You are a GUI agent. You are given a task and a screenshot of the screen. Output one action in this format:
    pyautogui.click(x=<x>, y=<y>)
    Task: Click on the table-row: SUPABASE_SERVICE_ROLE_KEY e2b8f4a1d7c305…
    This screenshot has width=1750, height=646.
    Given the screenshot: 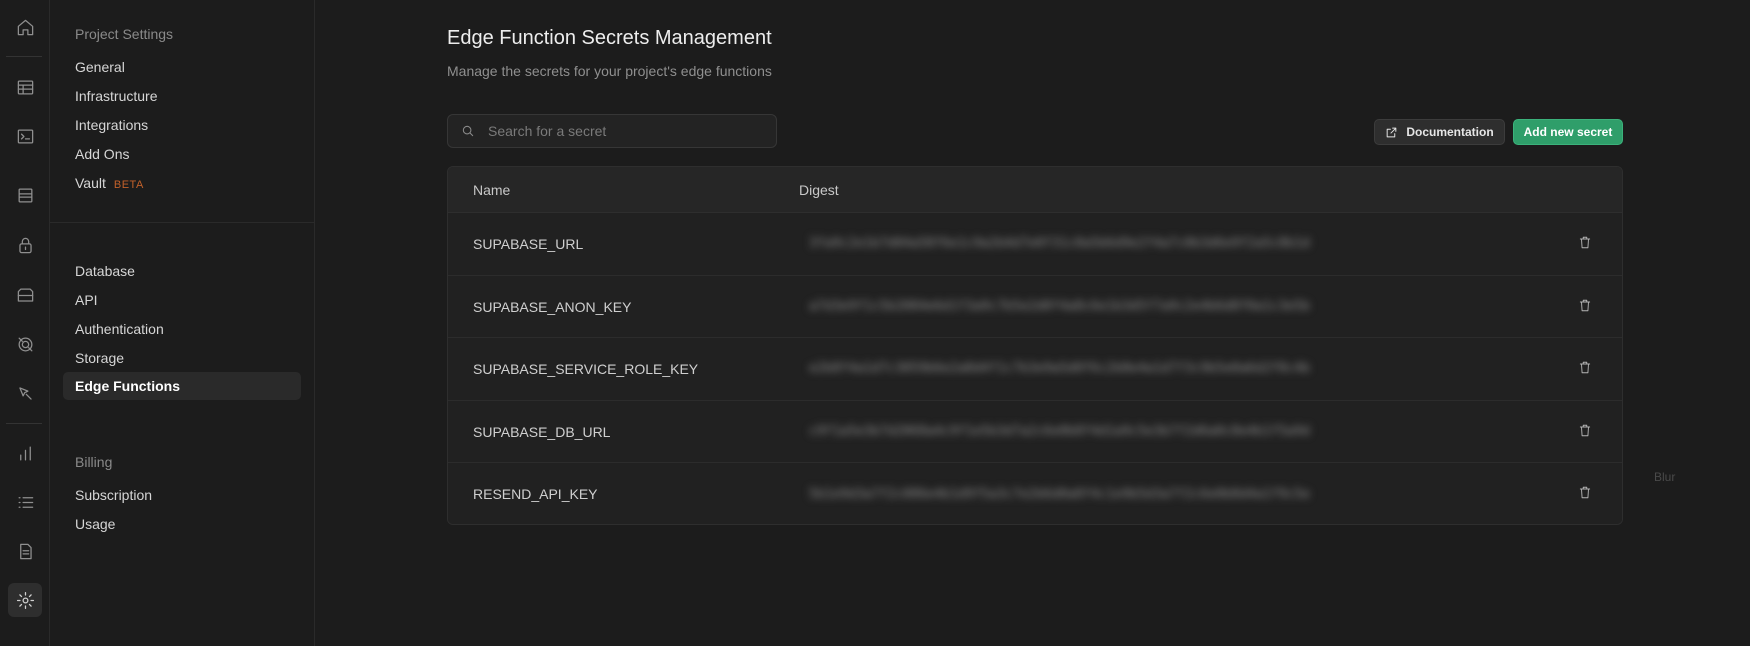 What is the action you would take?
    pyautogui.click(x=1035, y=369)
    